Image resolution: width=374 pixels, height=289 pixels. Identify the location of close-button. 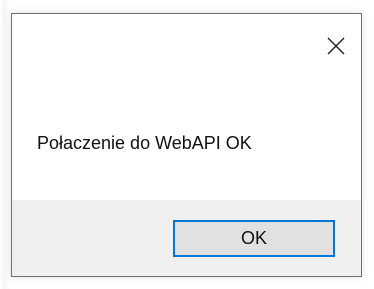
(336, 46).